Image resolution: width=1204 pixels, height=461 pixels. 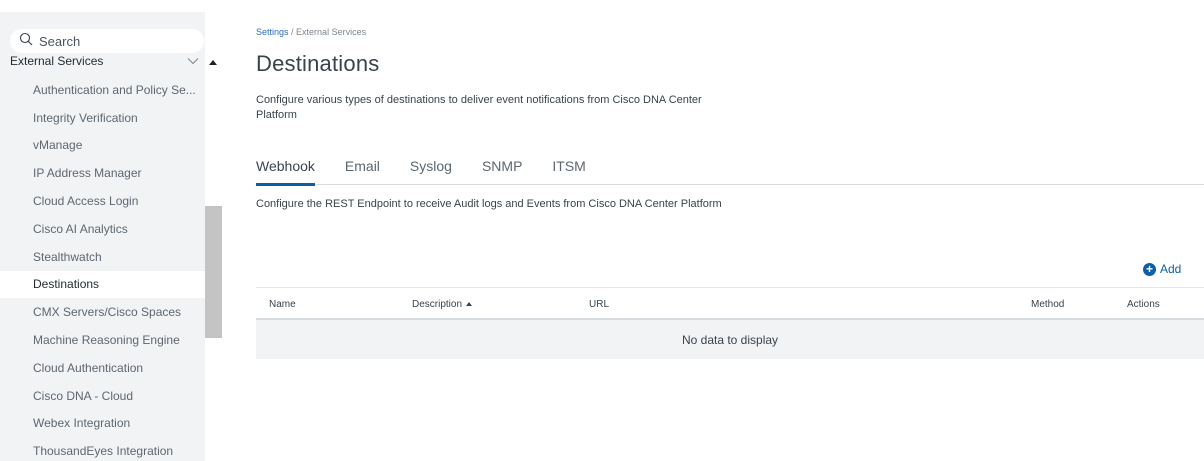 What do you see at coordinates (57, 61) in the screenshot?
I see `section-title: External Services` at bounding box center [57, 61].